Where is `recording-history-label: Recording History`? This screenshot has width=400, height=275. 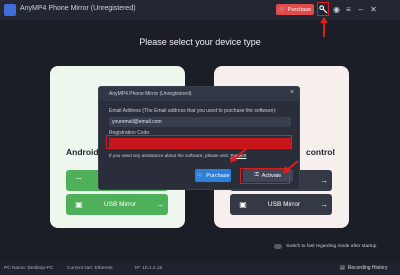
recording-history-label: Recording History is located at coordinates (367, 268).